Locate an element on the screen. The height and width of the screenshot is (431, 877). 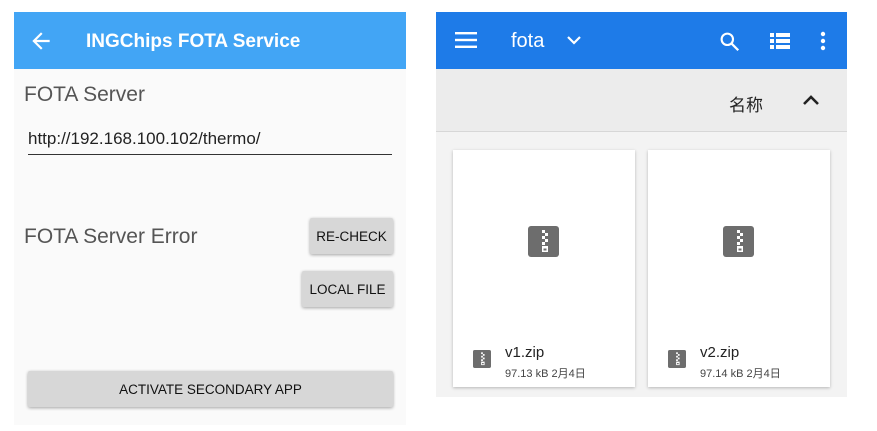
menu-icon is located at coordinates (466, 40).